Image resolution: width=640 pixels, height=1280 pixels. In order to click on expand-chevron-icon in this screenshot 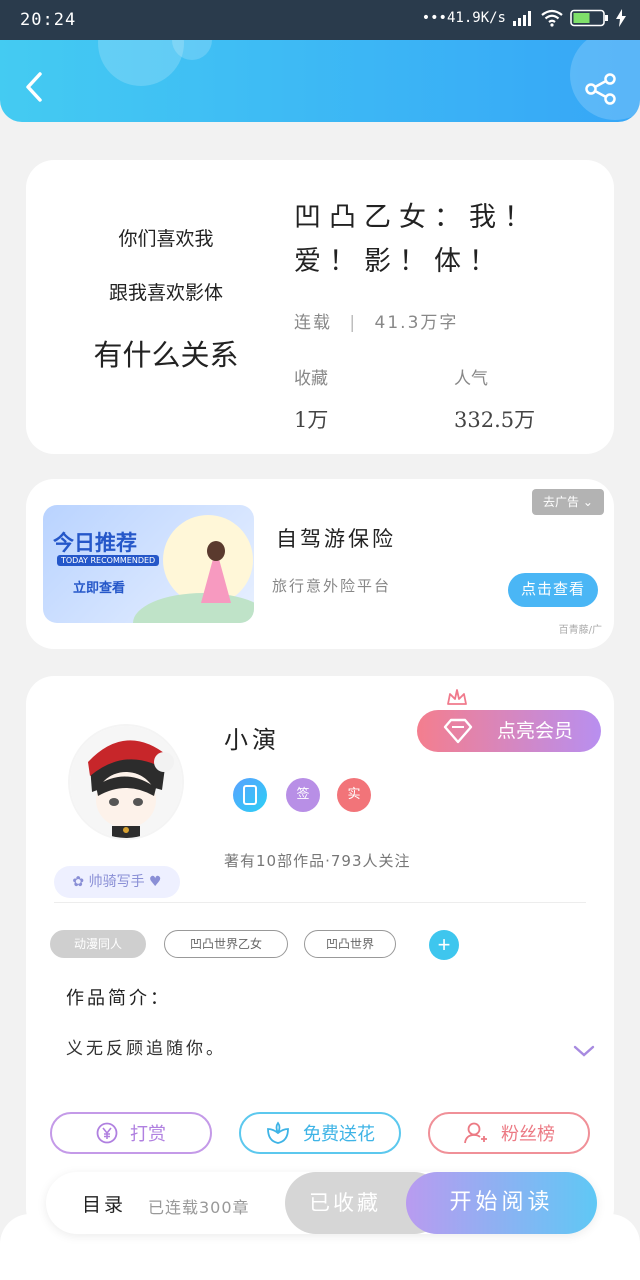, I will do `click(584, 1051)`.